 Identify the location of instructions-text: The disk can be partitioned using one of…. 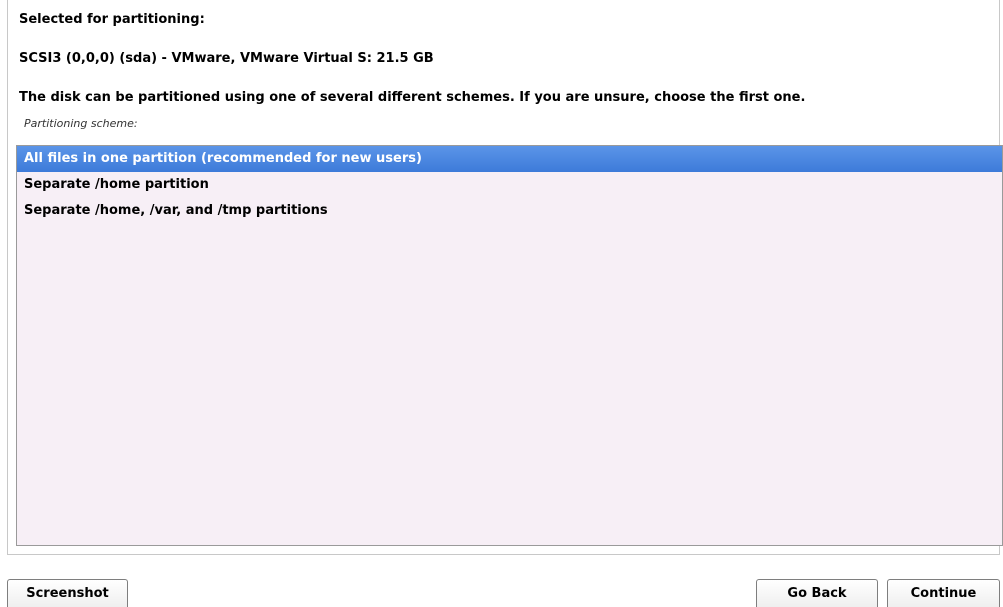
(412, 97).